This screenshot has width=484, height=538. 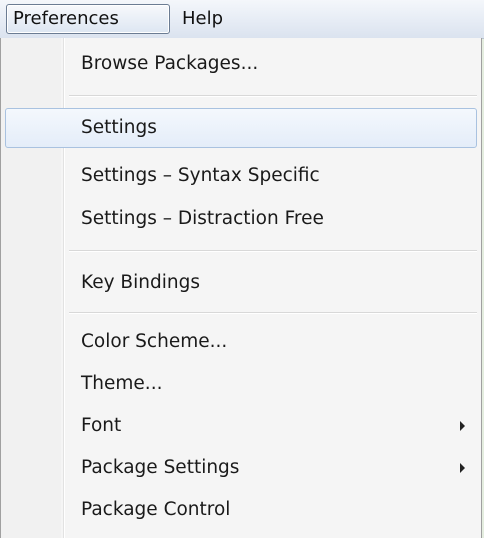 What do you see at coordinates (241, 510) in the screenshot?
I see `menu-item-package-control: Package Control` at bounding box center [241, 510].